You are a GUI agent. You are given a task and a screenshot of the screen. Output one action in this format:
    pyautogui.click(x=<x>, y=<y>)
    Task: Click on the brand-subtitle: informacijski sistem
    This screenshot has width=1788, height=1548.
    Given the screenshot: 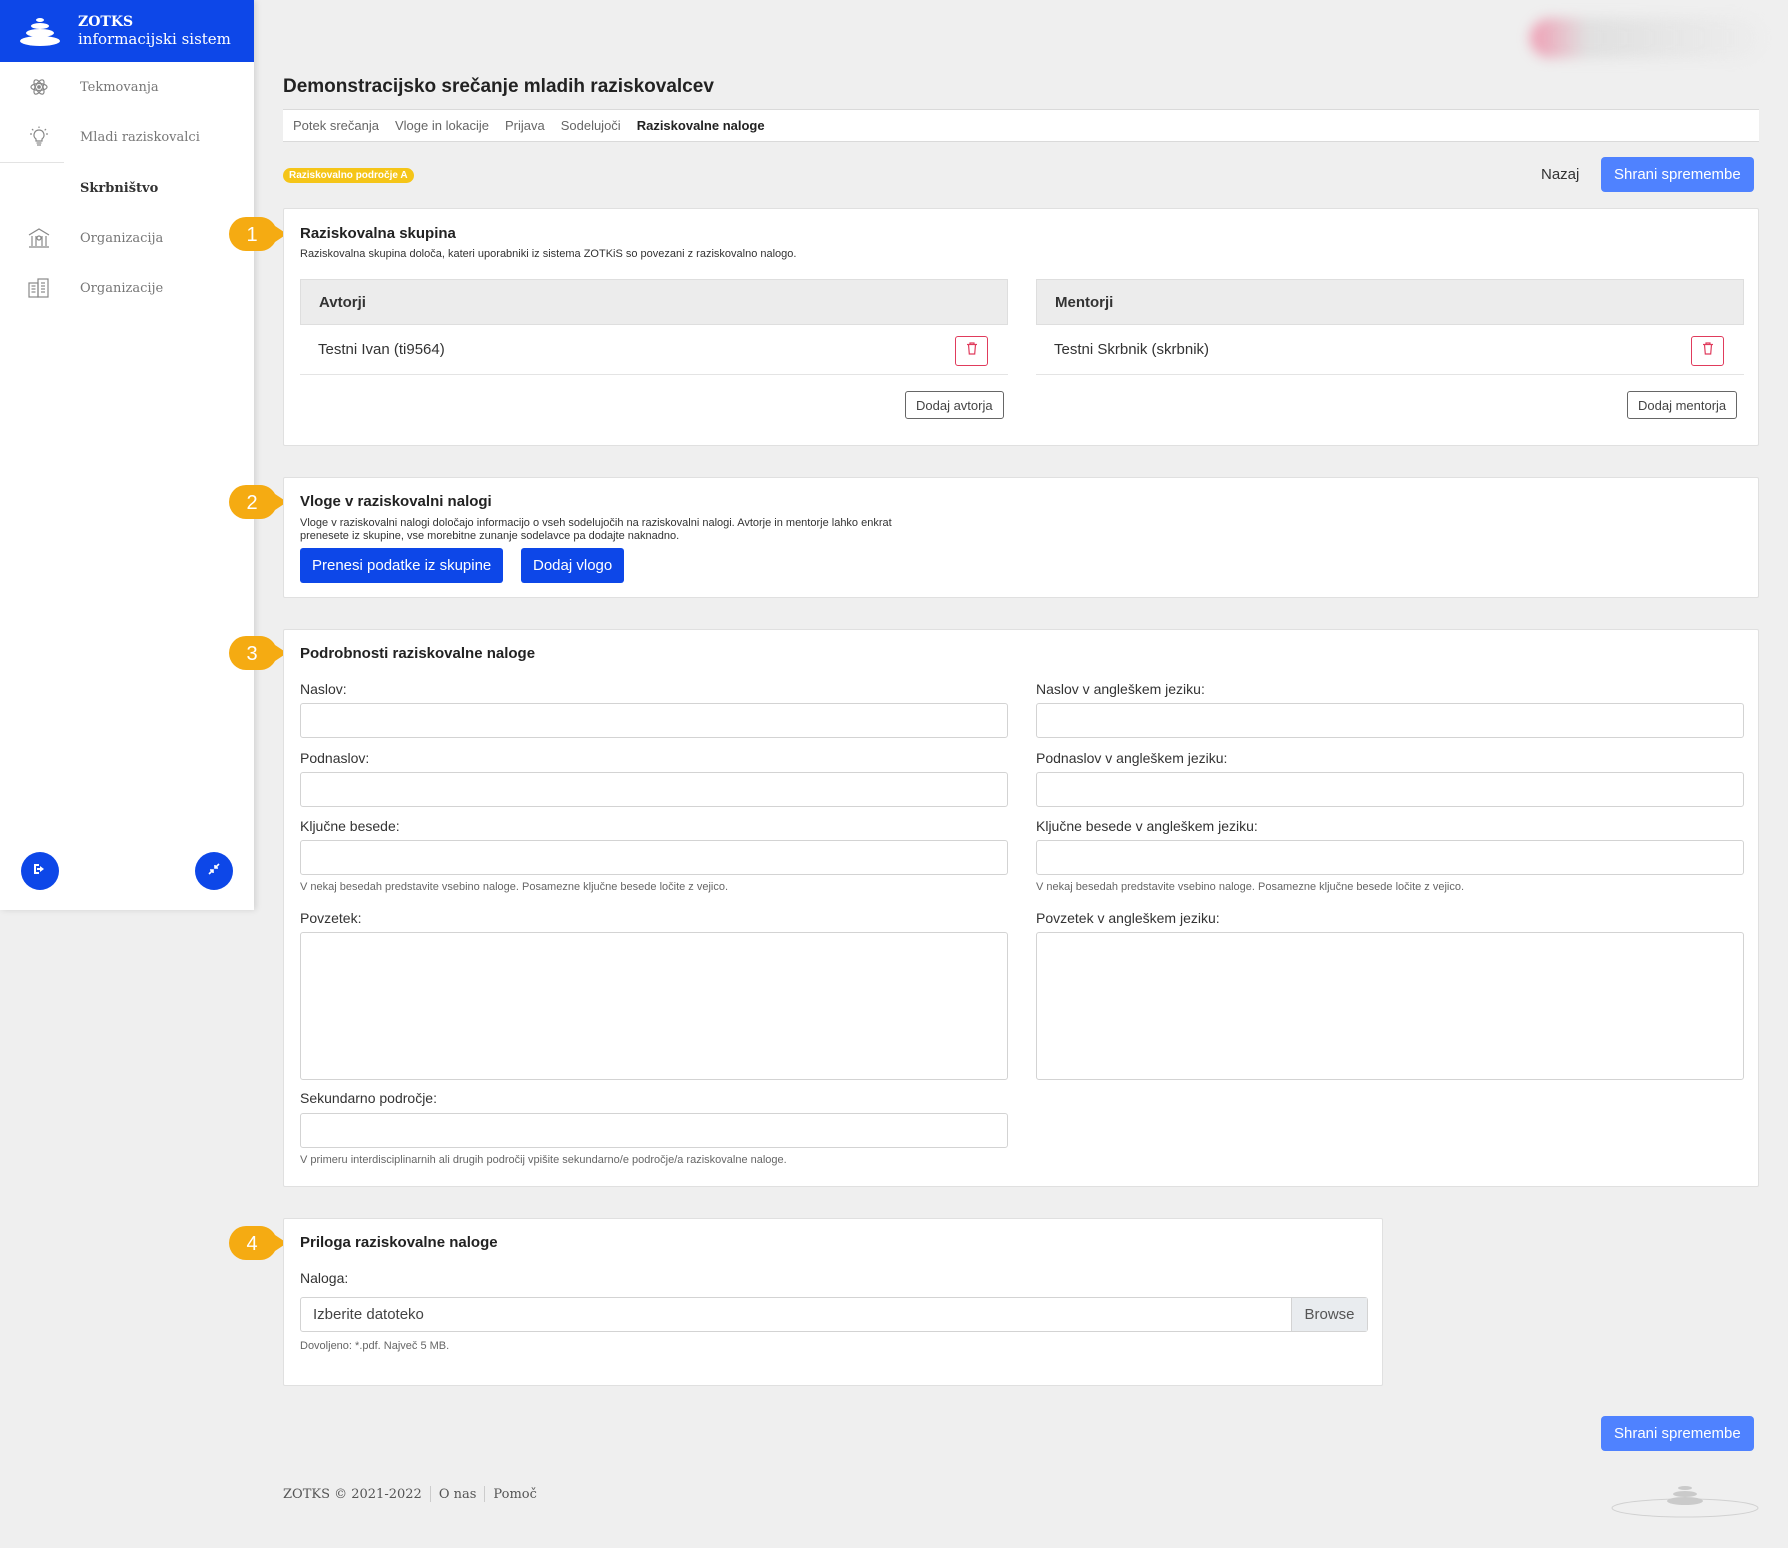 What is the action you would take?
    pyautogui.click(x=154, y=39)
    